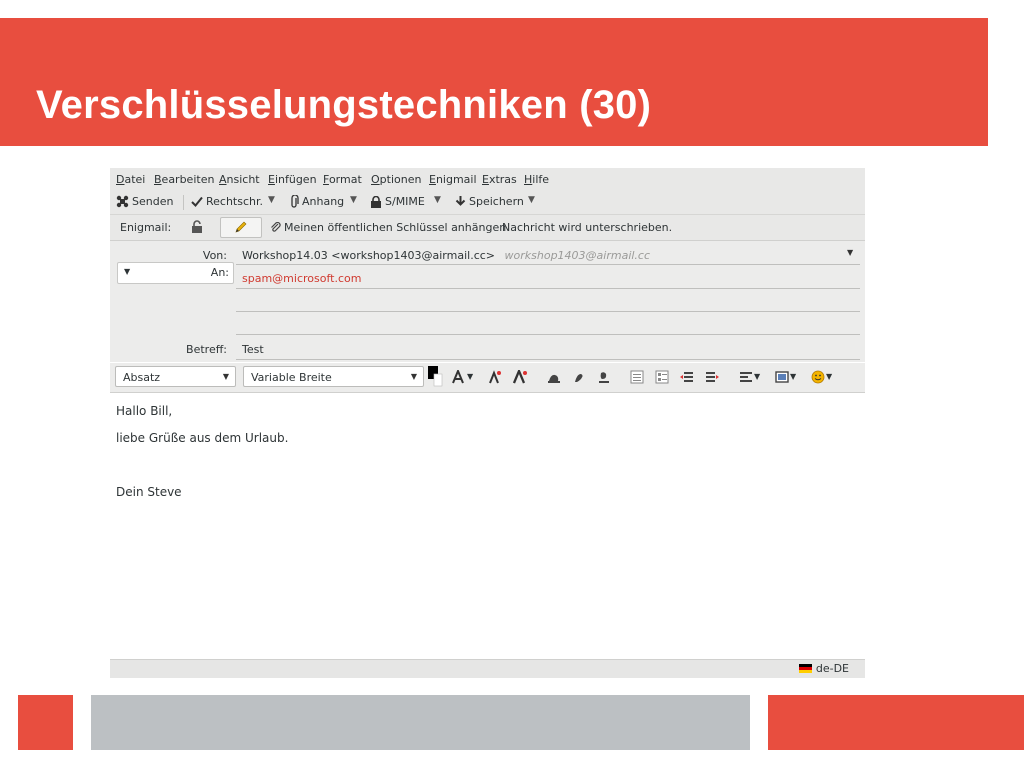 This screenshot has width=1024, height=768. Describe the element at coordinates (757, 376) in the screenshot. I see `align-dropdown-icon: ▼` at that location.